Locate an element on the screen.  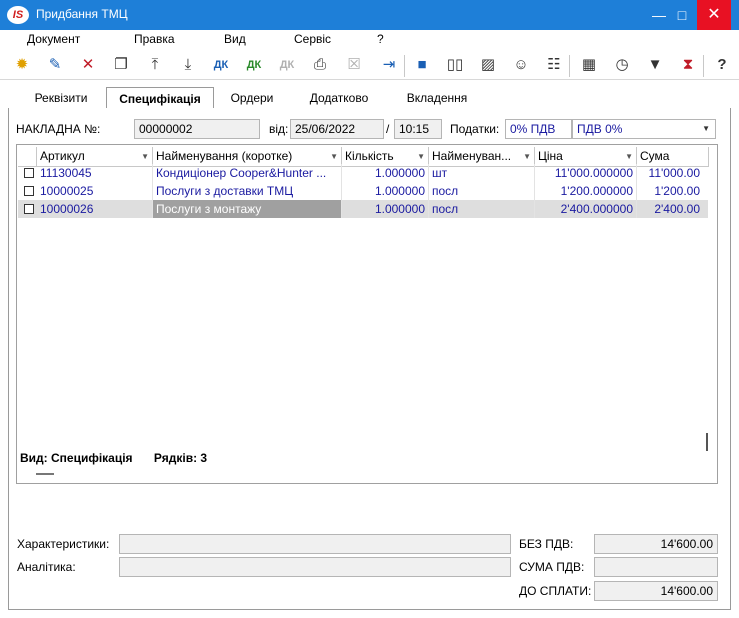
invoice-number-field: 00000002 is located at coordinates (197, 129).